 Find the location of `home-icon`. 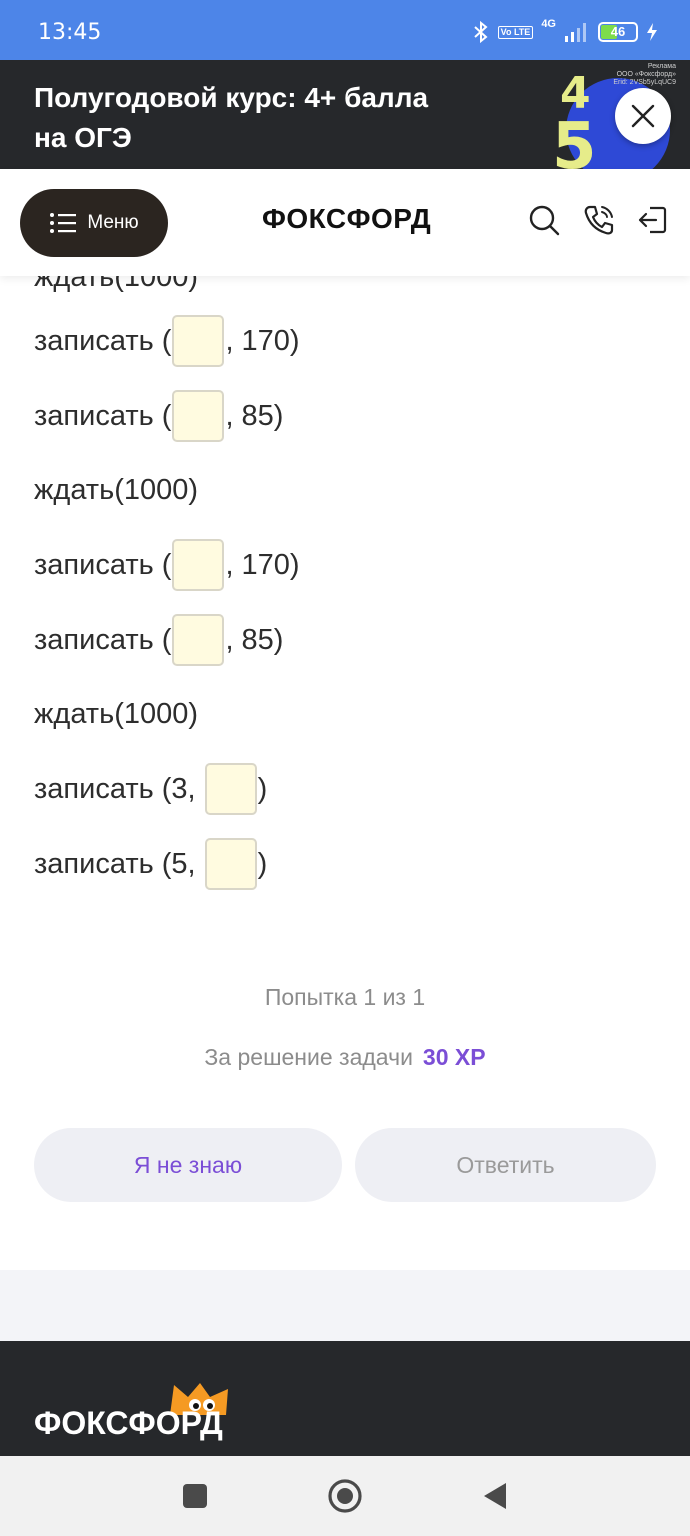

home-icon is located at coordinates (345, 1496).